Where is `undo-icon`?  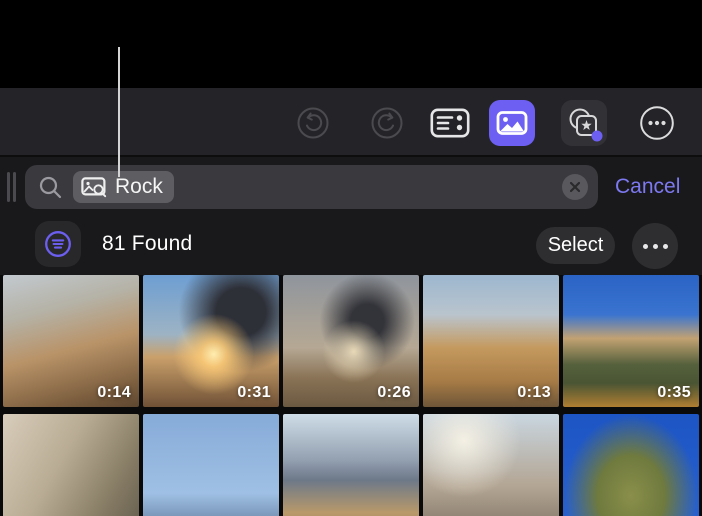
undo-icon is located at coordinates (313, 123).